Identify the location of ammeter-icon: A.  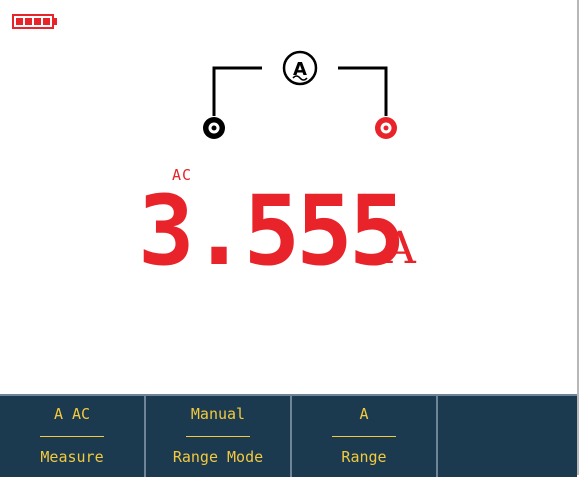
(300, 68).